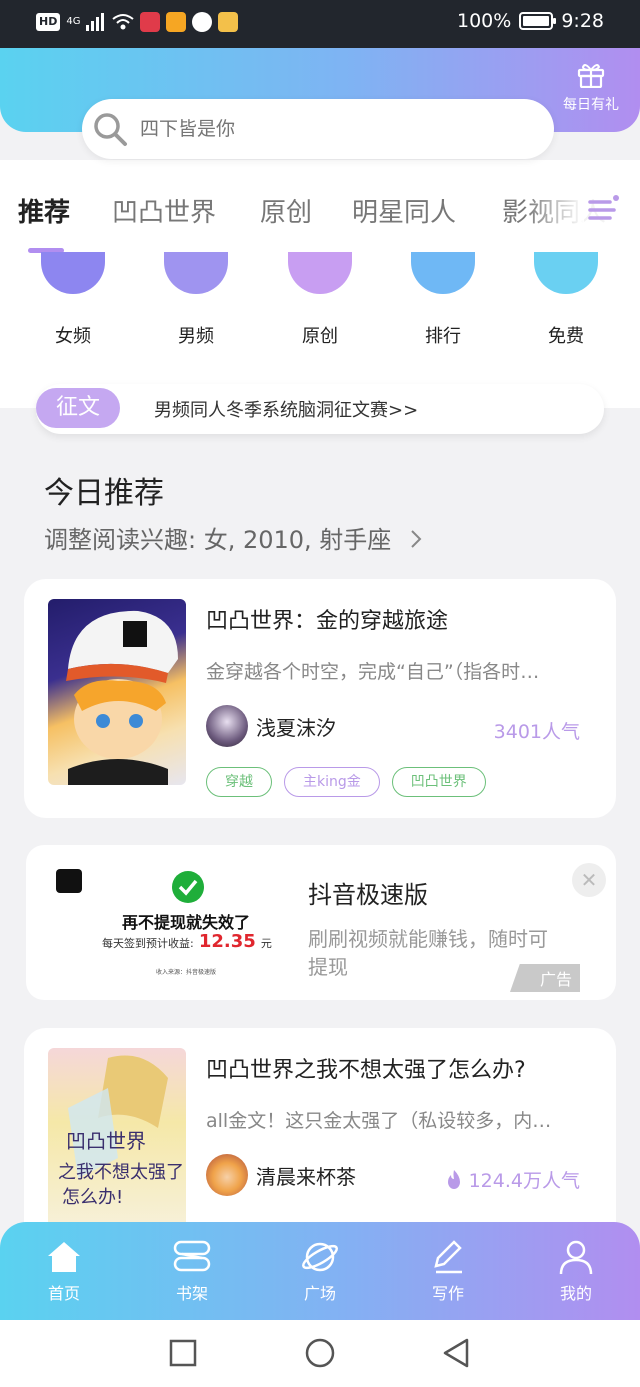 The width and height of the screenshot is (640, 1387). What do you see at coordinates (239, 782) in the screenshot?
I see `tag-chip: 穿越` at bounding box center [239, 782].